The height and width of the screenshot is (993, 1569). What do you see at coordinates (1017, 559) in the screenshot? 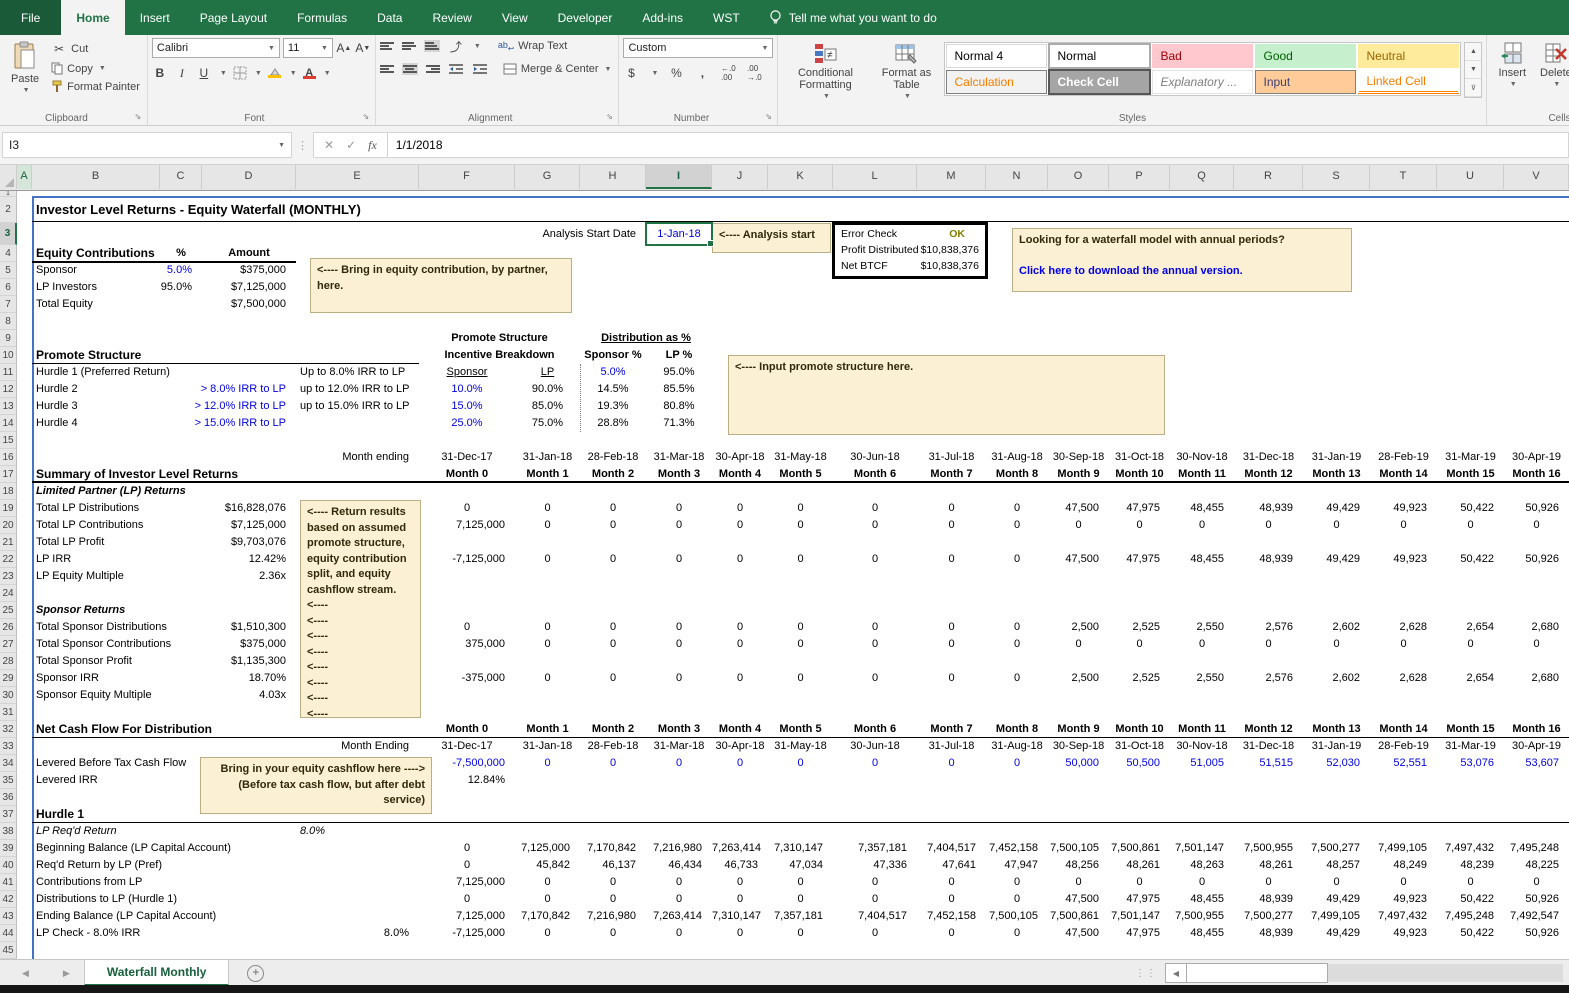
I see `cell-N22: 0` at bounding box center [1017, 559].